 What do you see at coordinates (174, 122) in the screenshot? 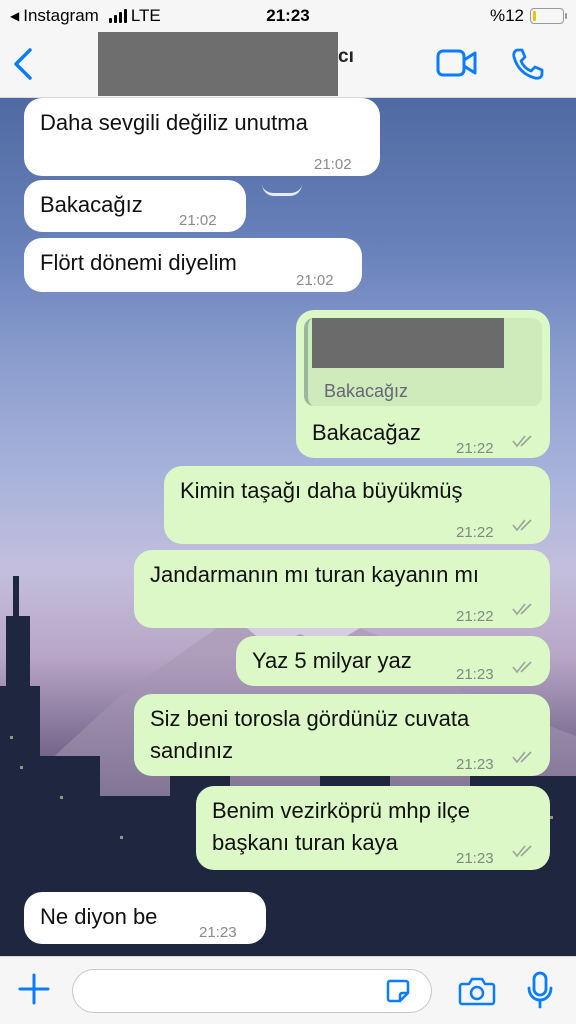
I see `message-text: Daha sevgili değiliz unutma` at bounding box center [174, 122].